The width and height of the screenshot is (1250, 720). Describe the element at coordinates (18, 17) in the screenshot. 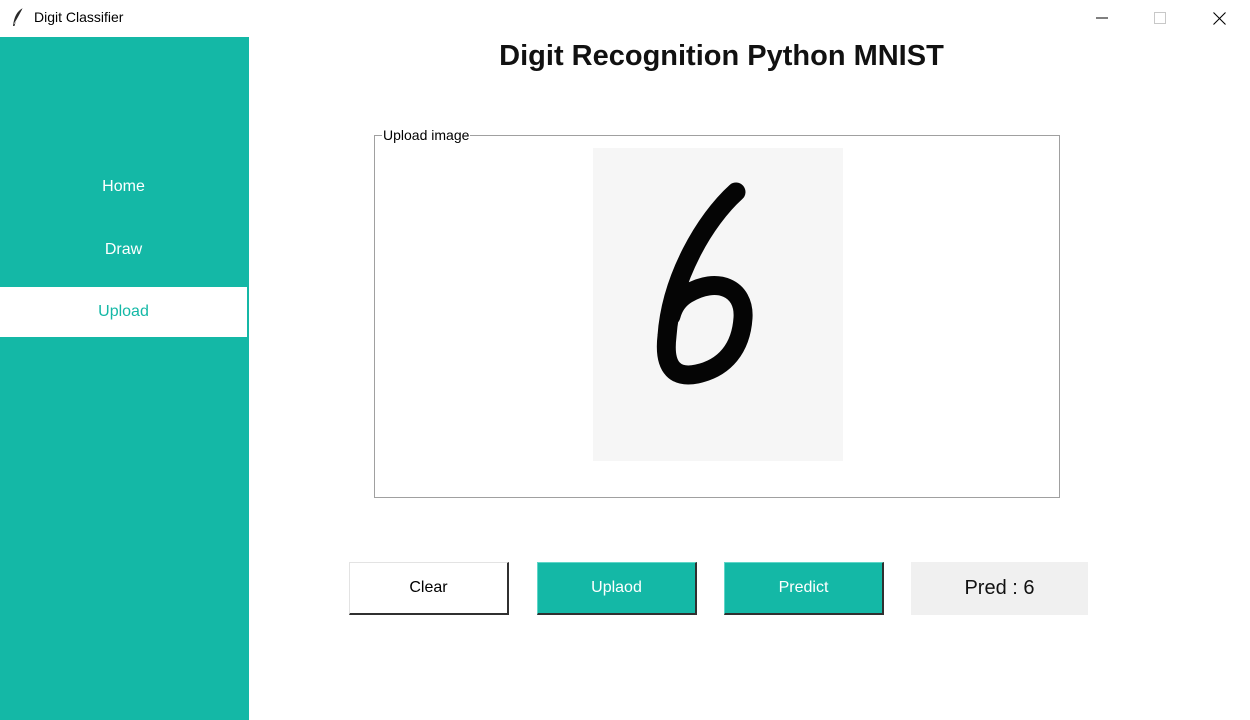

I see `feather-icon` at that location.